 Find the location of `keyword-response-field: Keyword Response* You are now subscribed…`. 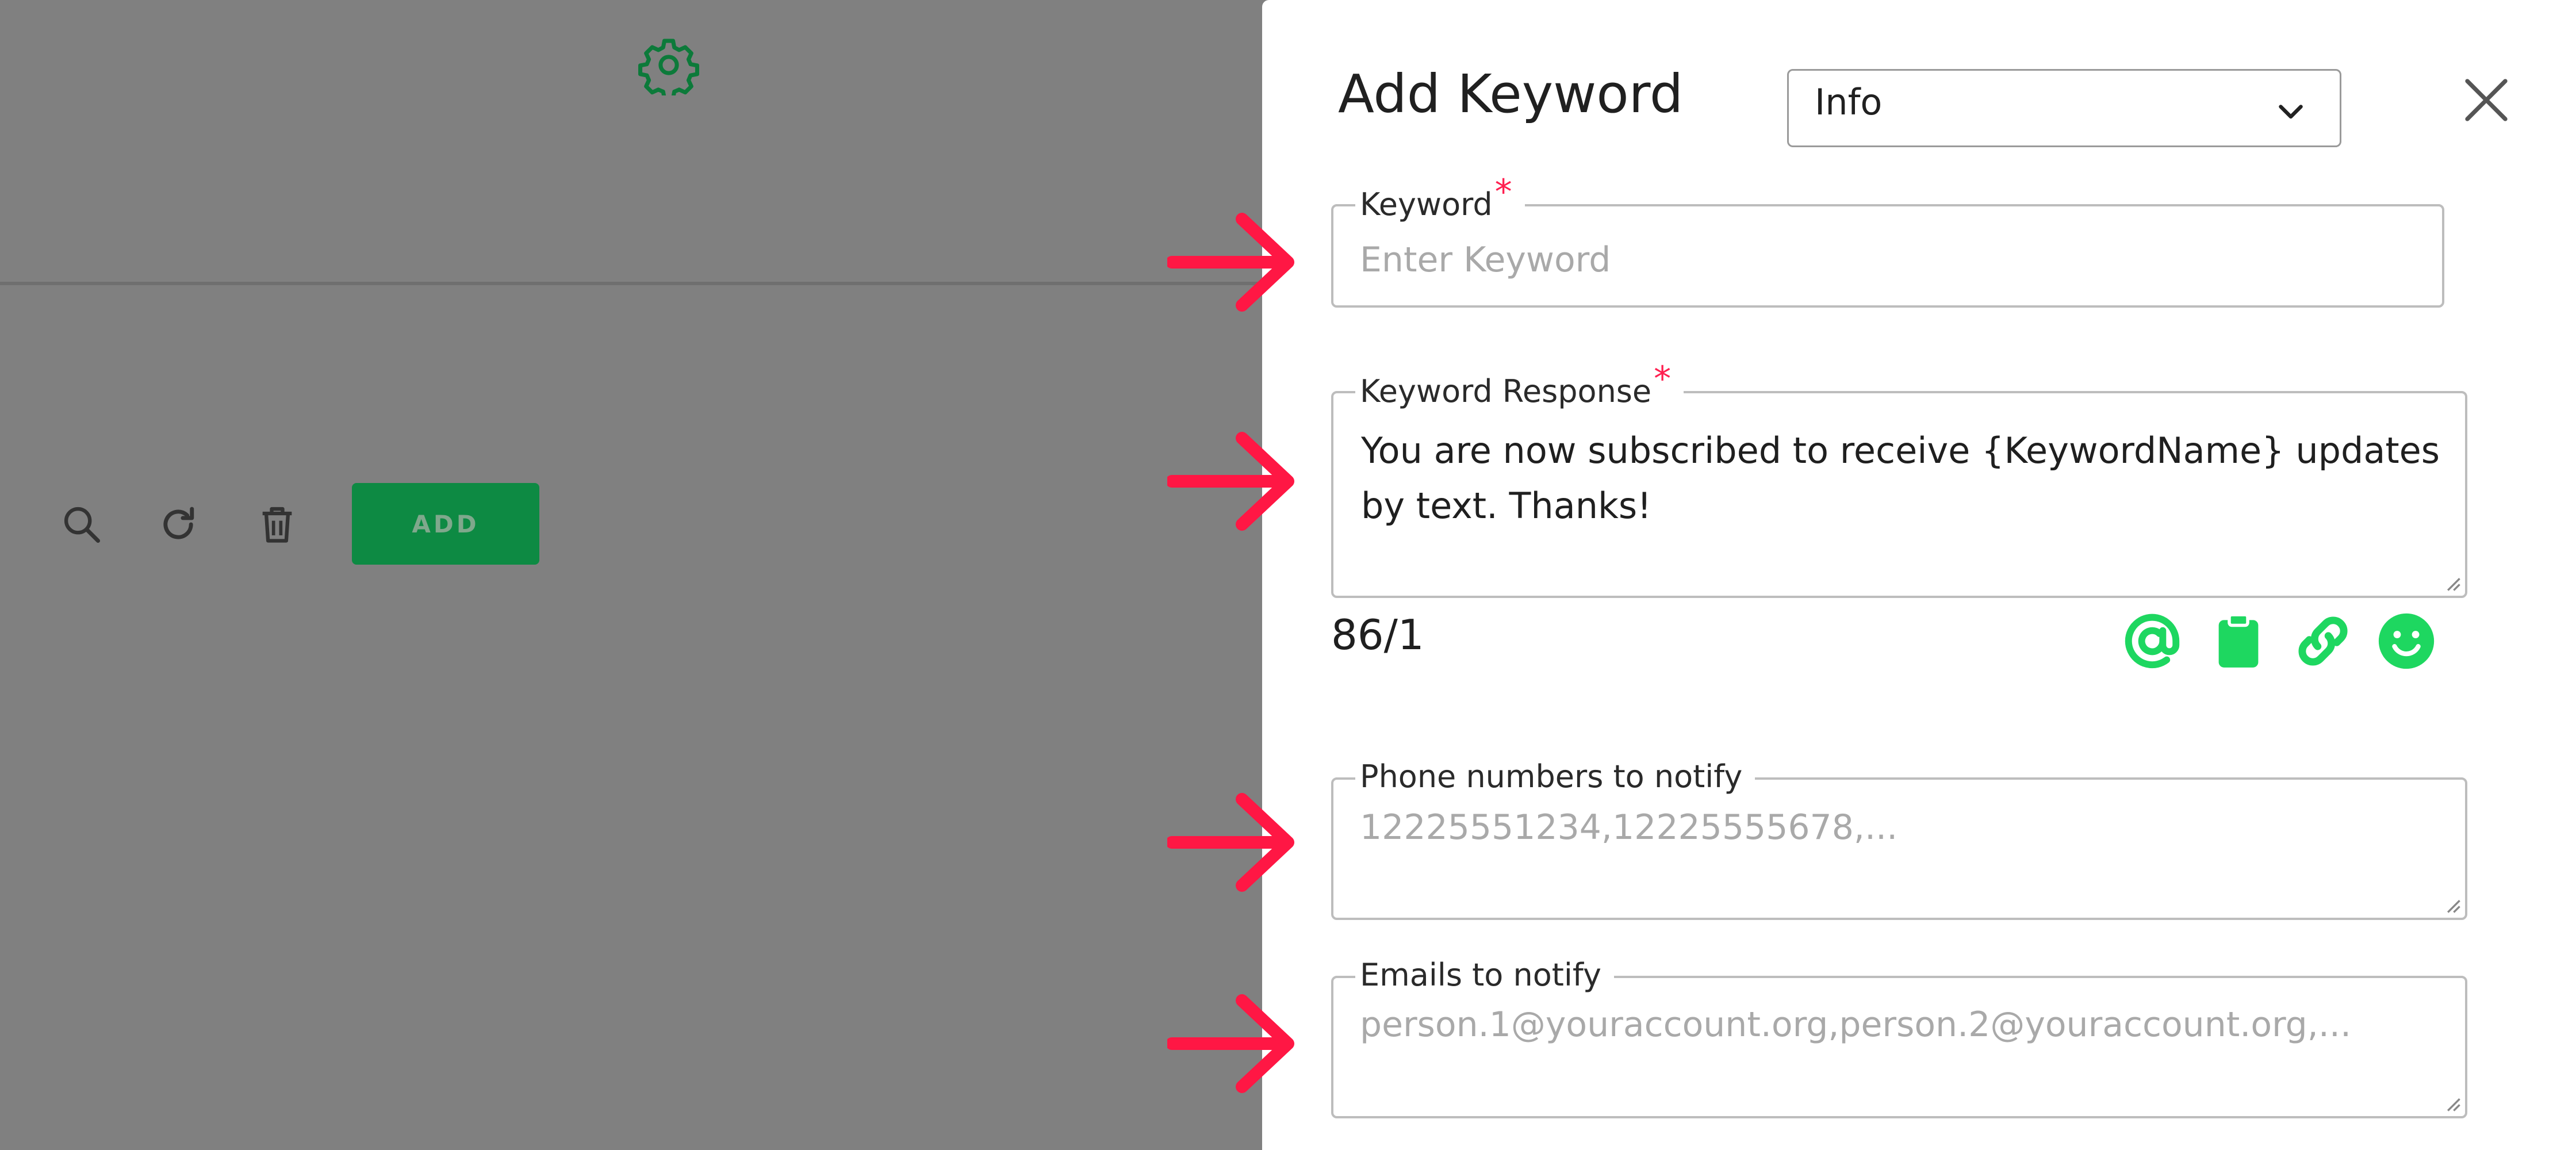

keyword-response-field: Keyword Response* You are now subscribed… is located at coordinates (1899, 478).